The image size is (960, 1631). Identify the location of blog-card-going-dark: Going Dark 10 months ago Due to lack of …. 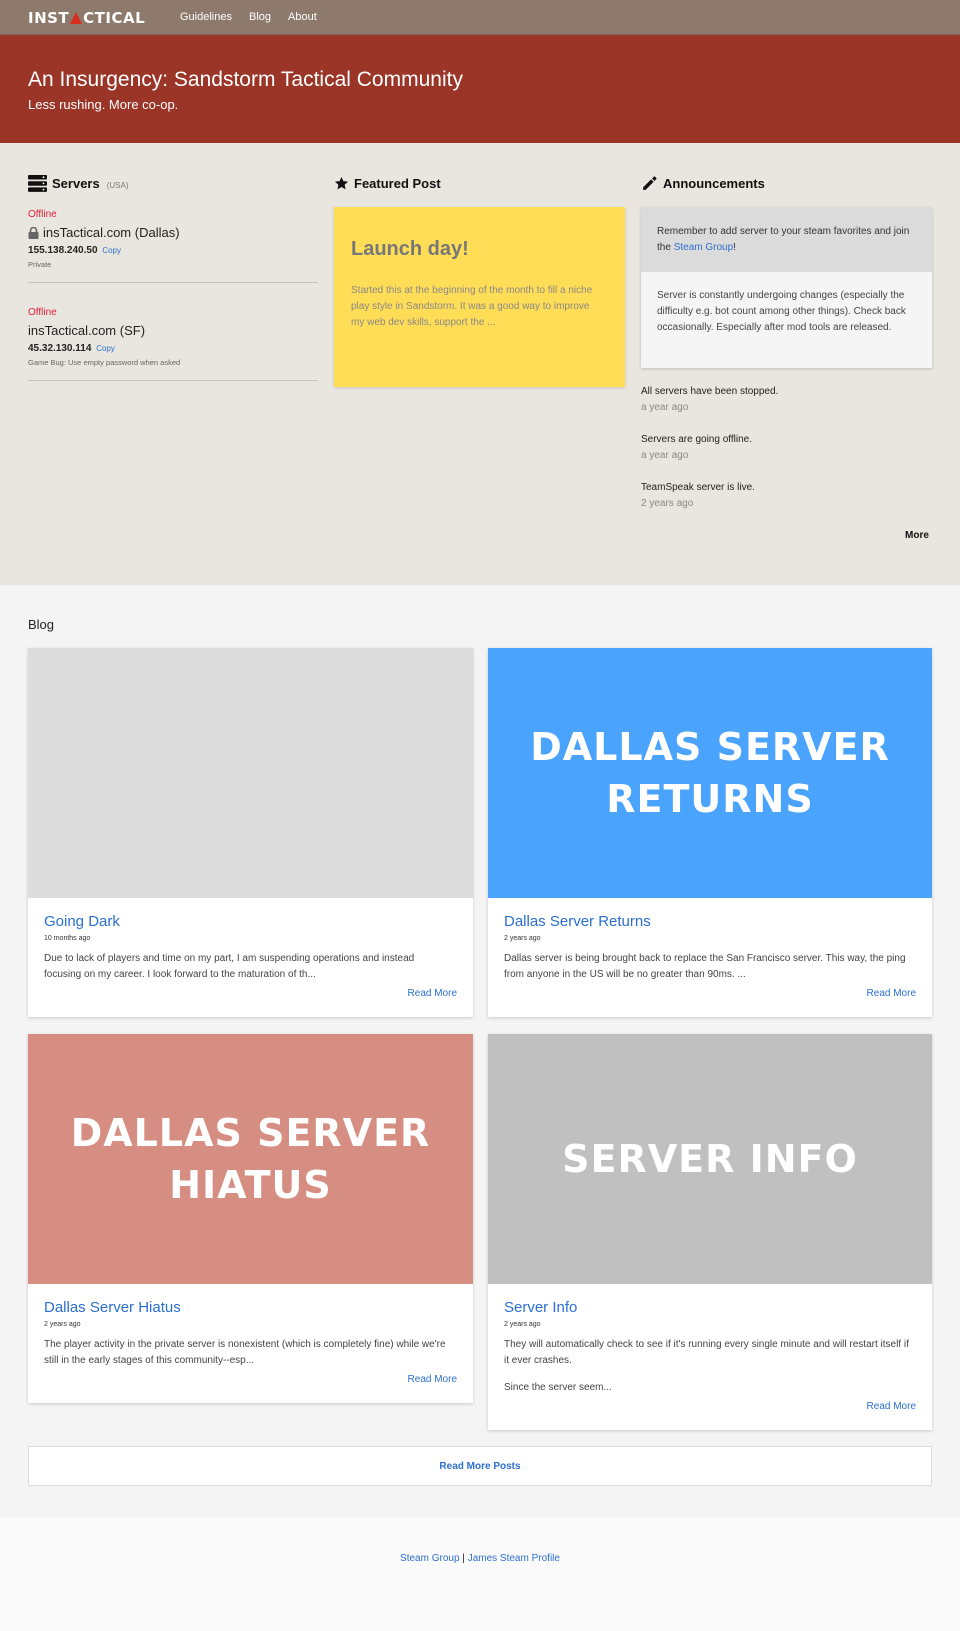
(250, 832).